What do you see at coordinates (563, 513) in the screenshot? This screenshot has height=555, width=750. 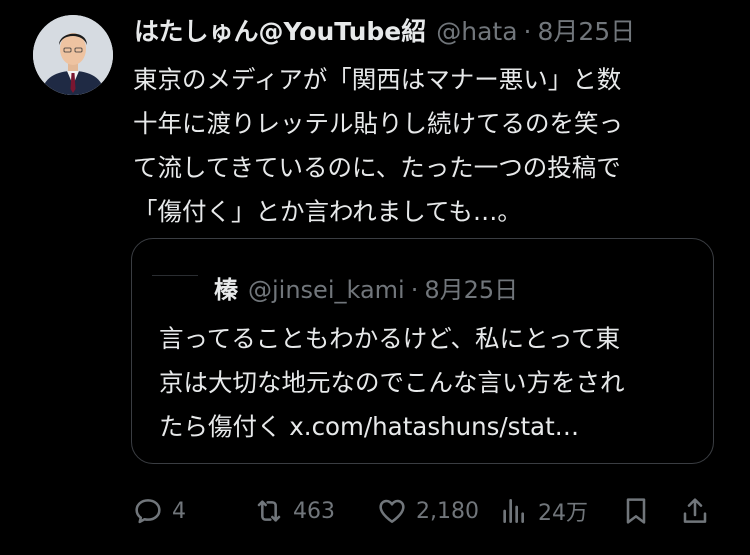 I see `view-count: 24万` at bounding box center [563, 513].